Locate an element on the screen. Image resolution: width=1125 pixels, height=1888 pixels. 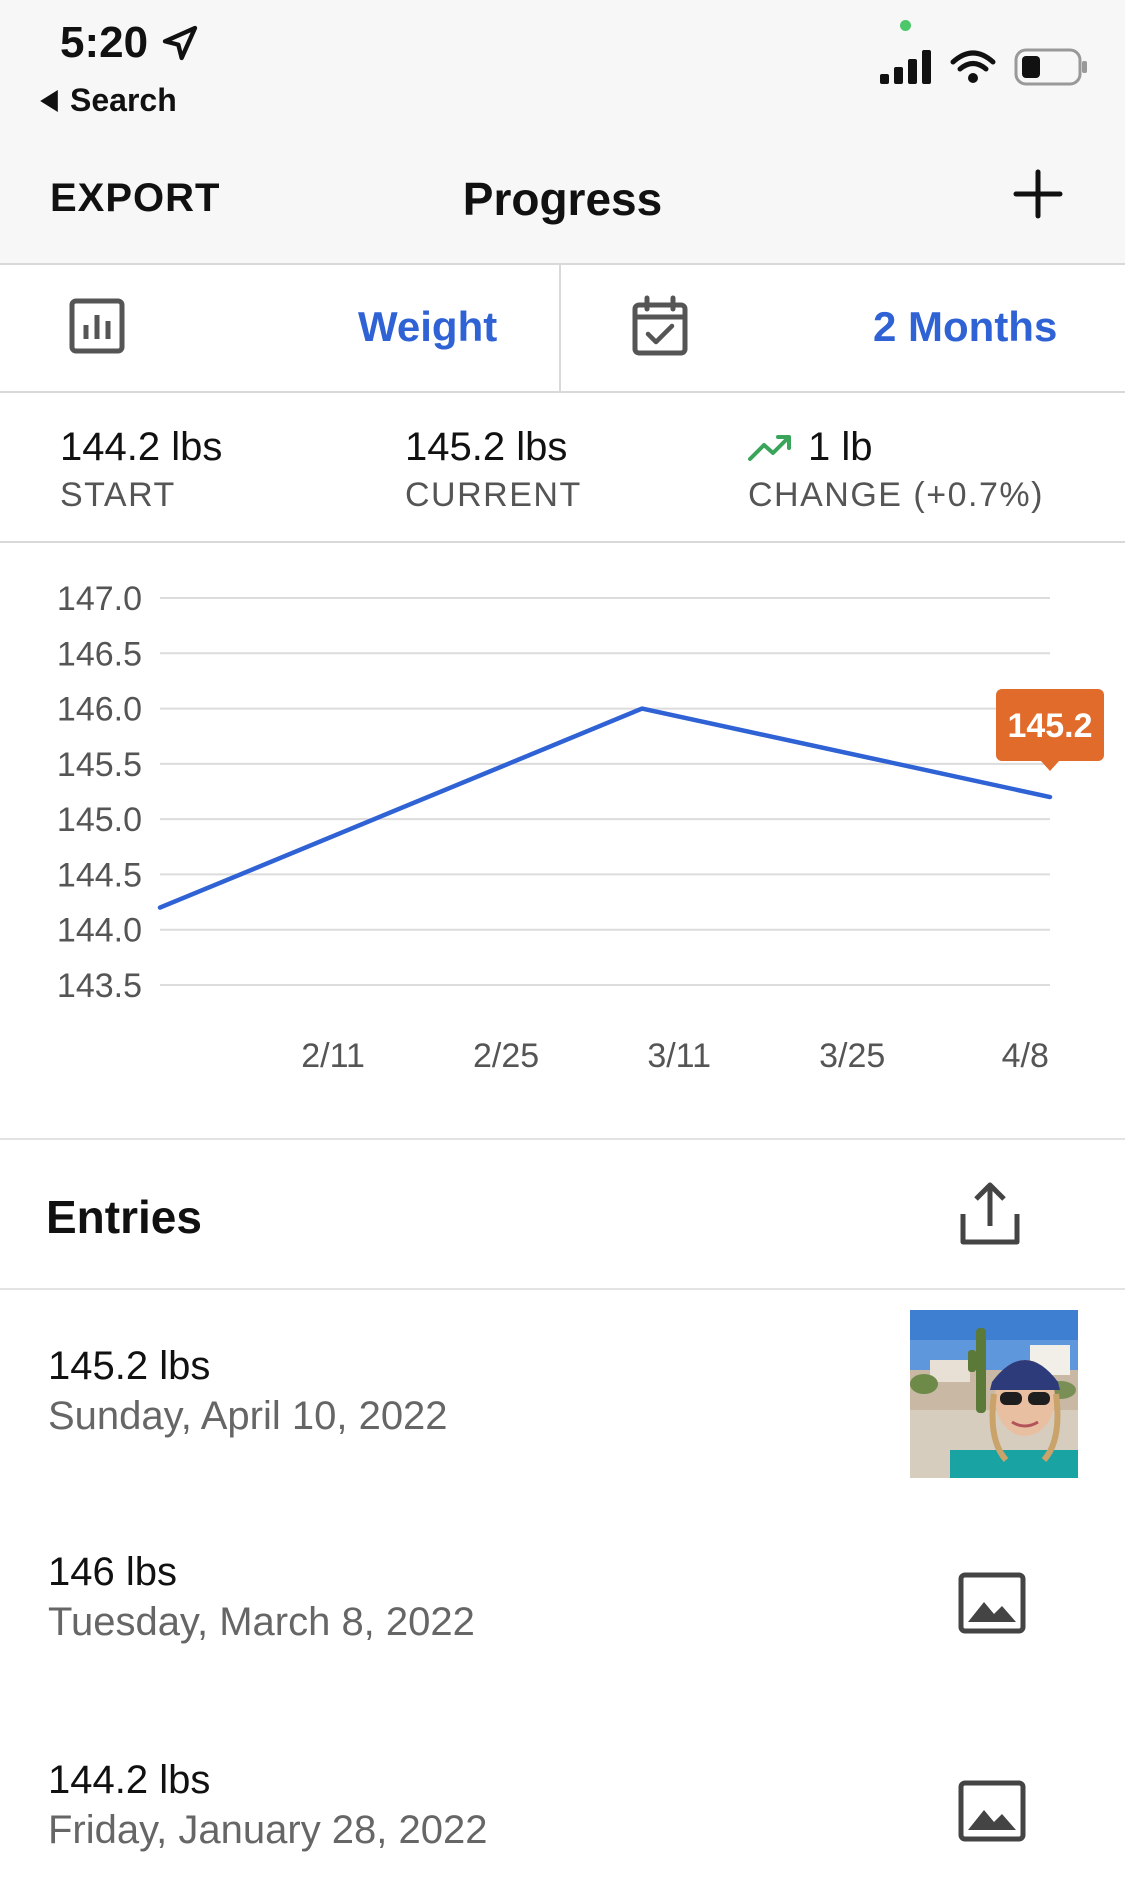
cellular-signal-icon is located at coordinates (905, 67).